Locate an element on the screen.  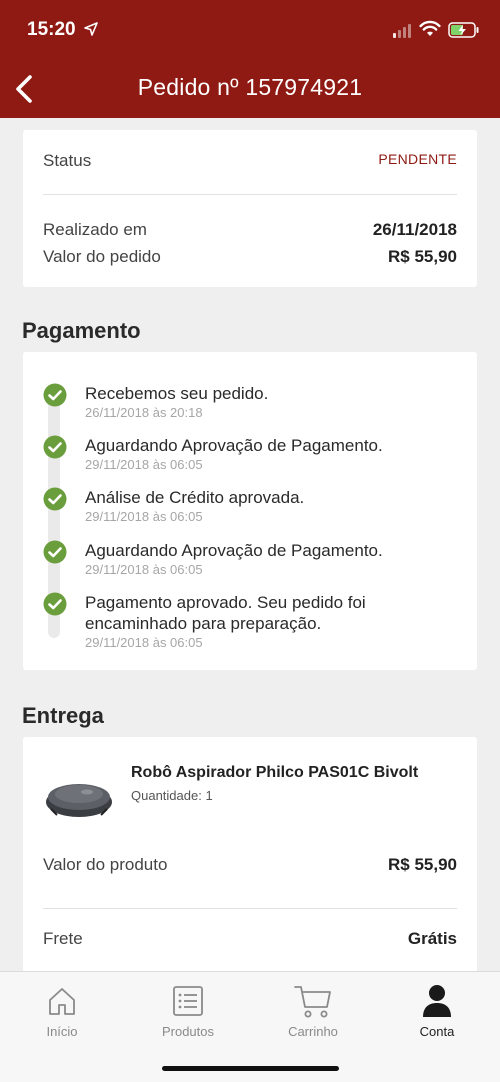
tab-carrinho: Carrinho is located at coordinates (313, 1010).